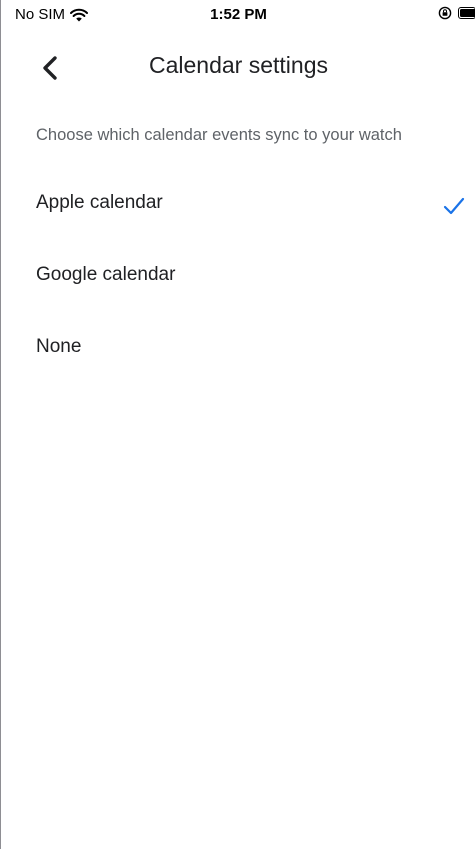  Describe the element at coordinates (454, 206) in the screenshot. I see `checkmark-icon` at that location.